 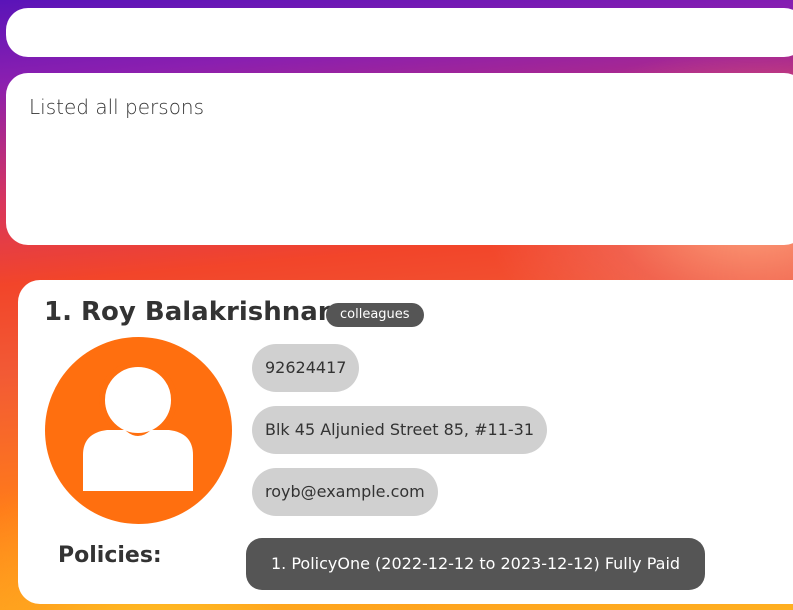 I want to click on result-message: Listed all persons, so click(x=117, y=107).